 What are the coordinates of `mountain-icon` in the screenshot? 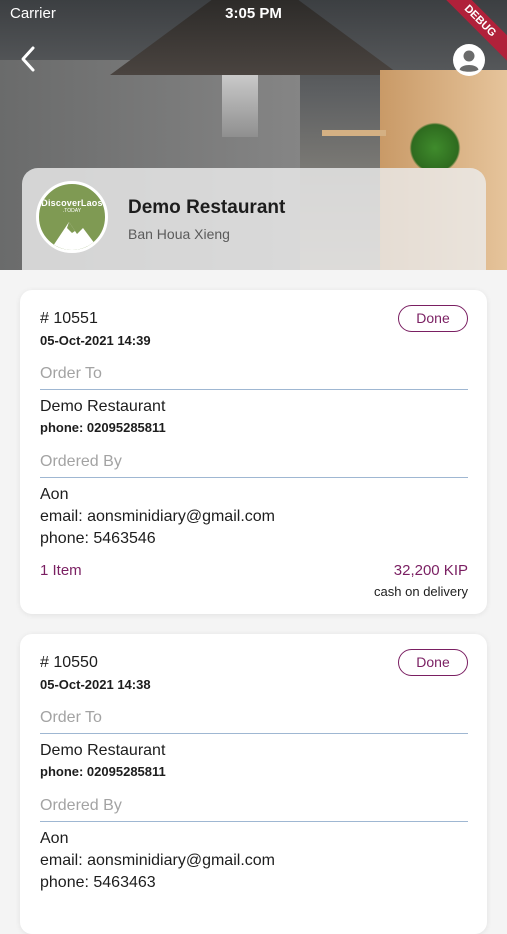 It's located at (75, 236).